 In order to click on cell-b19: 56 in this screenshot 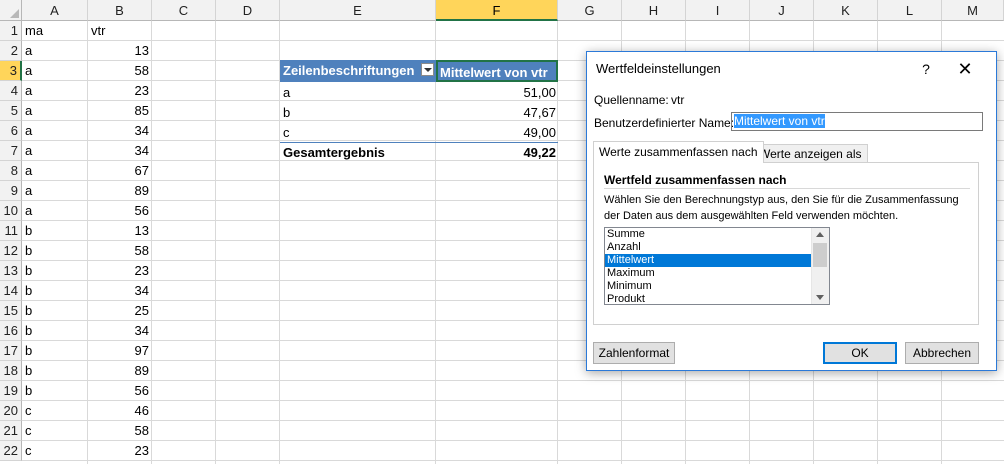, I will do `click(118, 391)`.